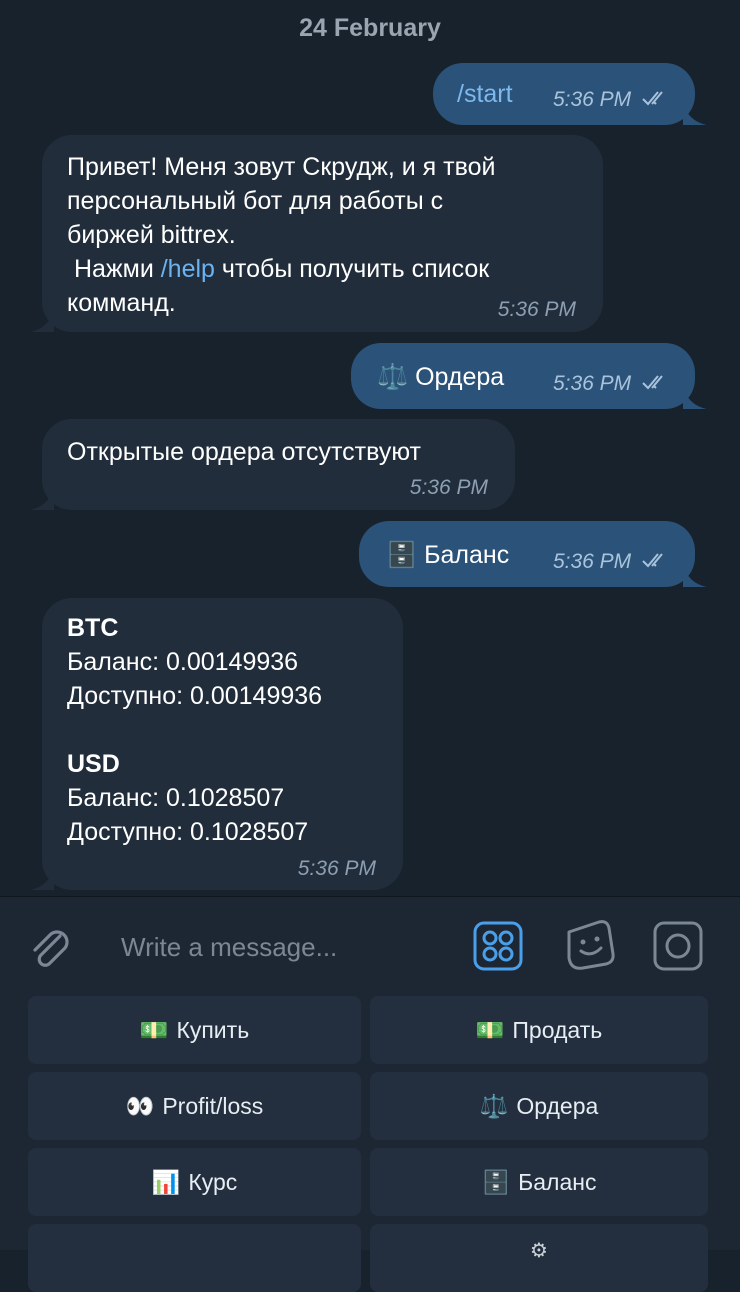 The width and height of the screenshot is (740, 1292). I want to click on message-incoming: Открытые ордера отсутствуют 5:36 PM, so click(272, 464).